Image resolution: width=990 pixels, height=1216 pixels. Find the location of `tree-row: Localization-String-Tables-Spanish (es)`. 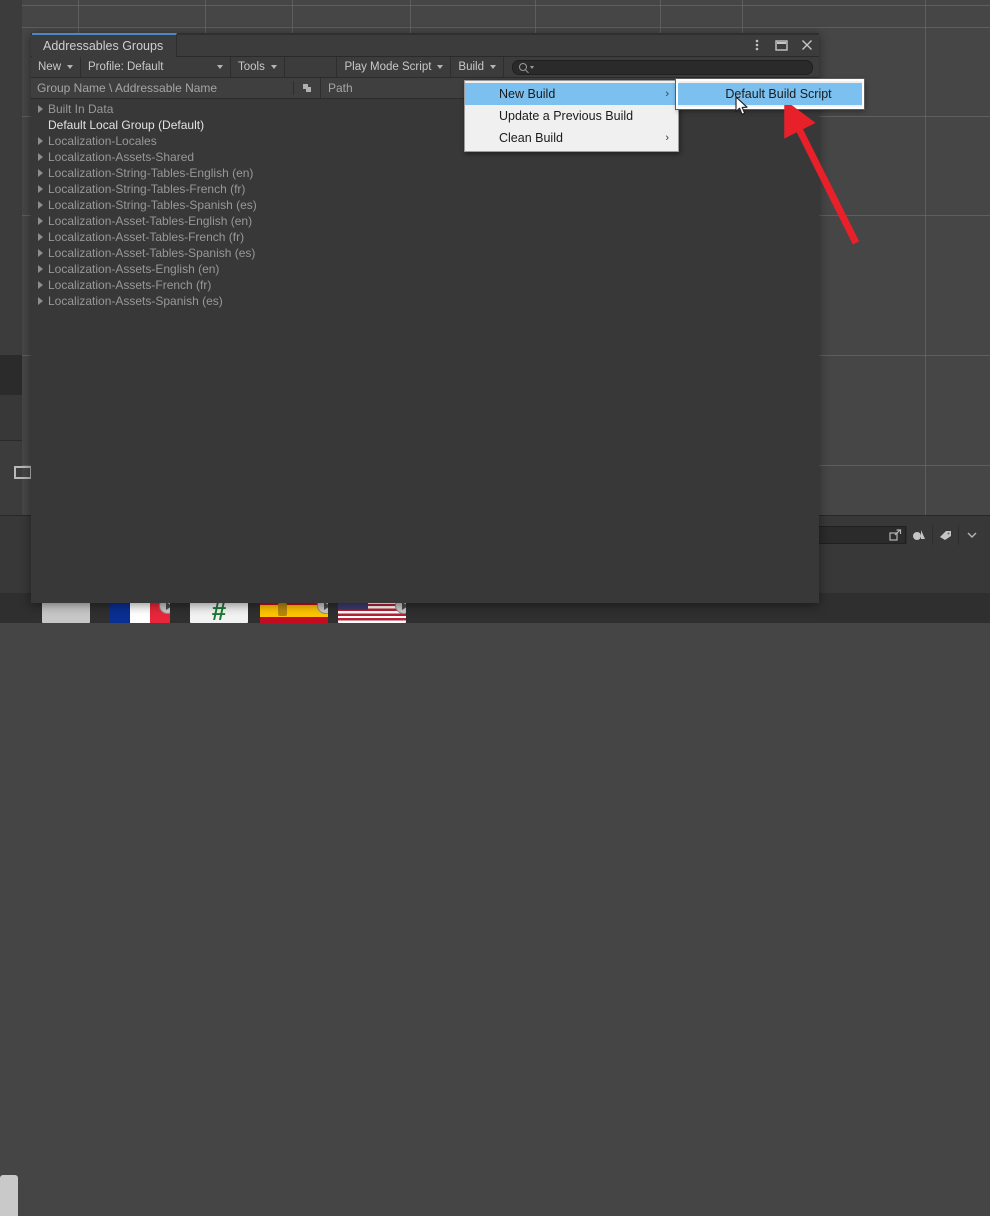

tree-row: Localization-String-Tables-Spanish (es) is located at coordinates (425, 205).